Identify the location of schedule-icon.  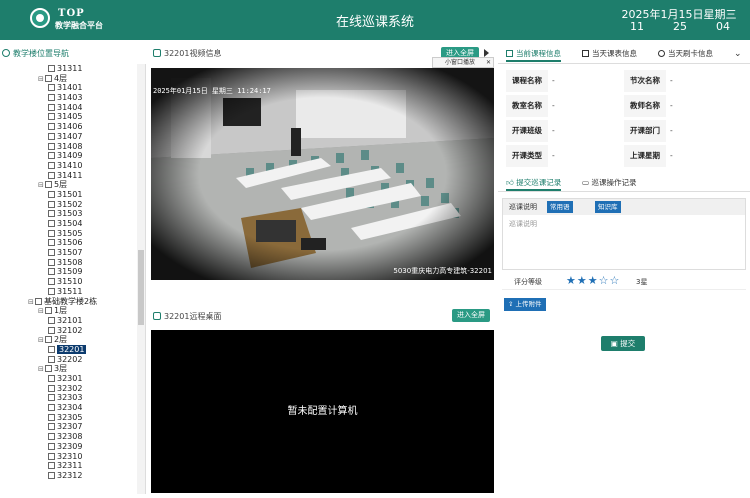
(585, 53).